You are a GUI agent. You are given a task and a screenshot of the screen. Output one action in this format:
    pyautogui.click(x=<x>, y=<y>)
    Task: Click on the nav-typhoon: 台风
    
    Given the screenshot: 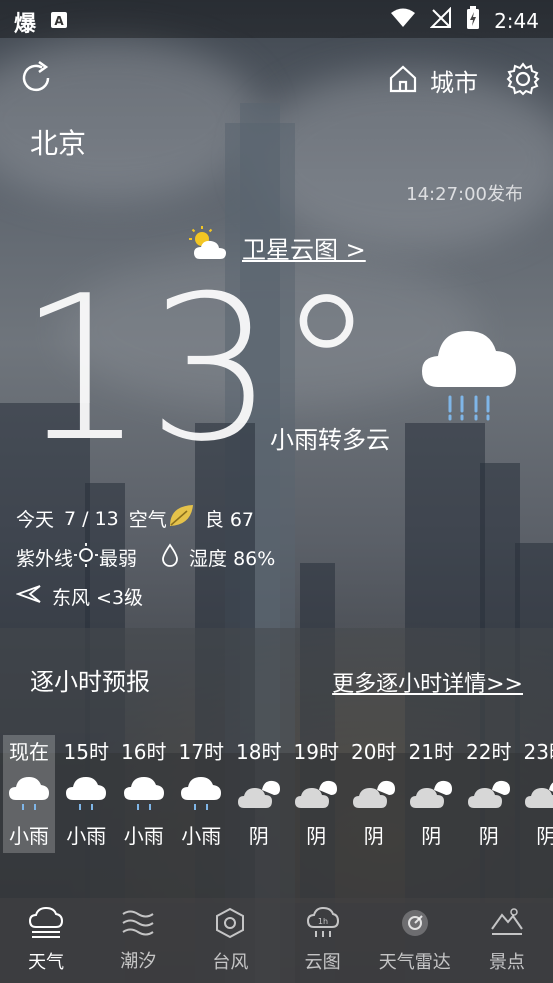 What is the action you would take?
    pyautogui.click(x=230, y=940)
    